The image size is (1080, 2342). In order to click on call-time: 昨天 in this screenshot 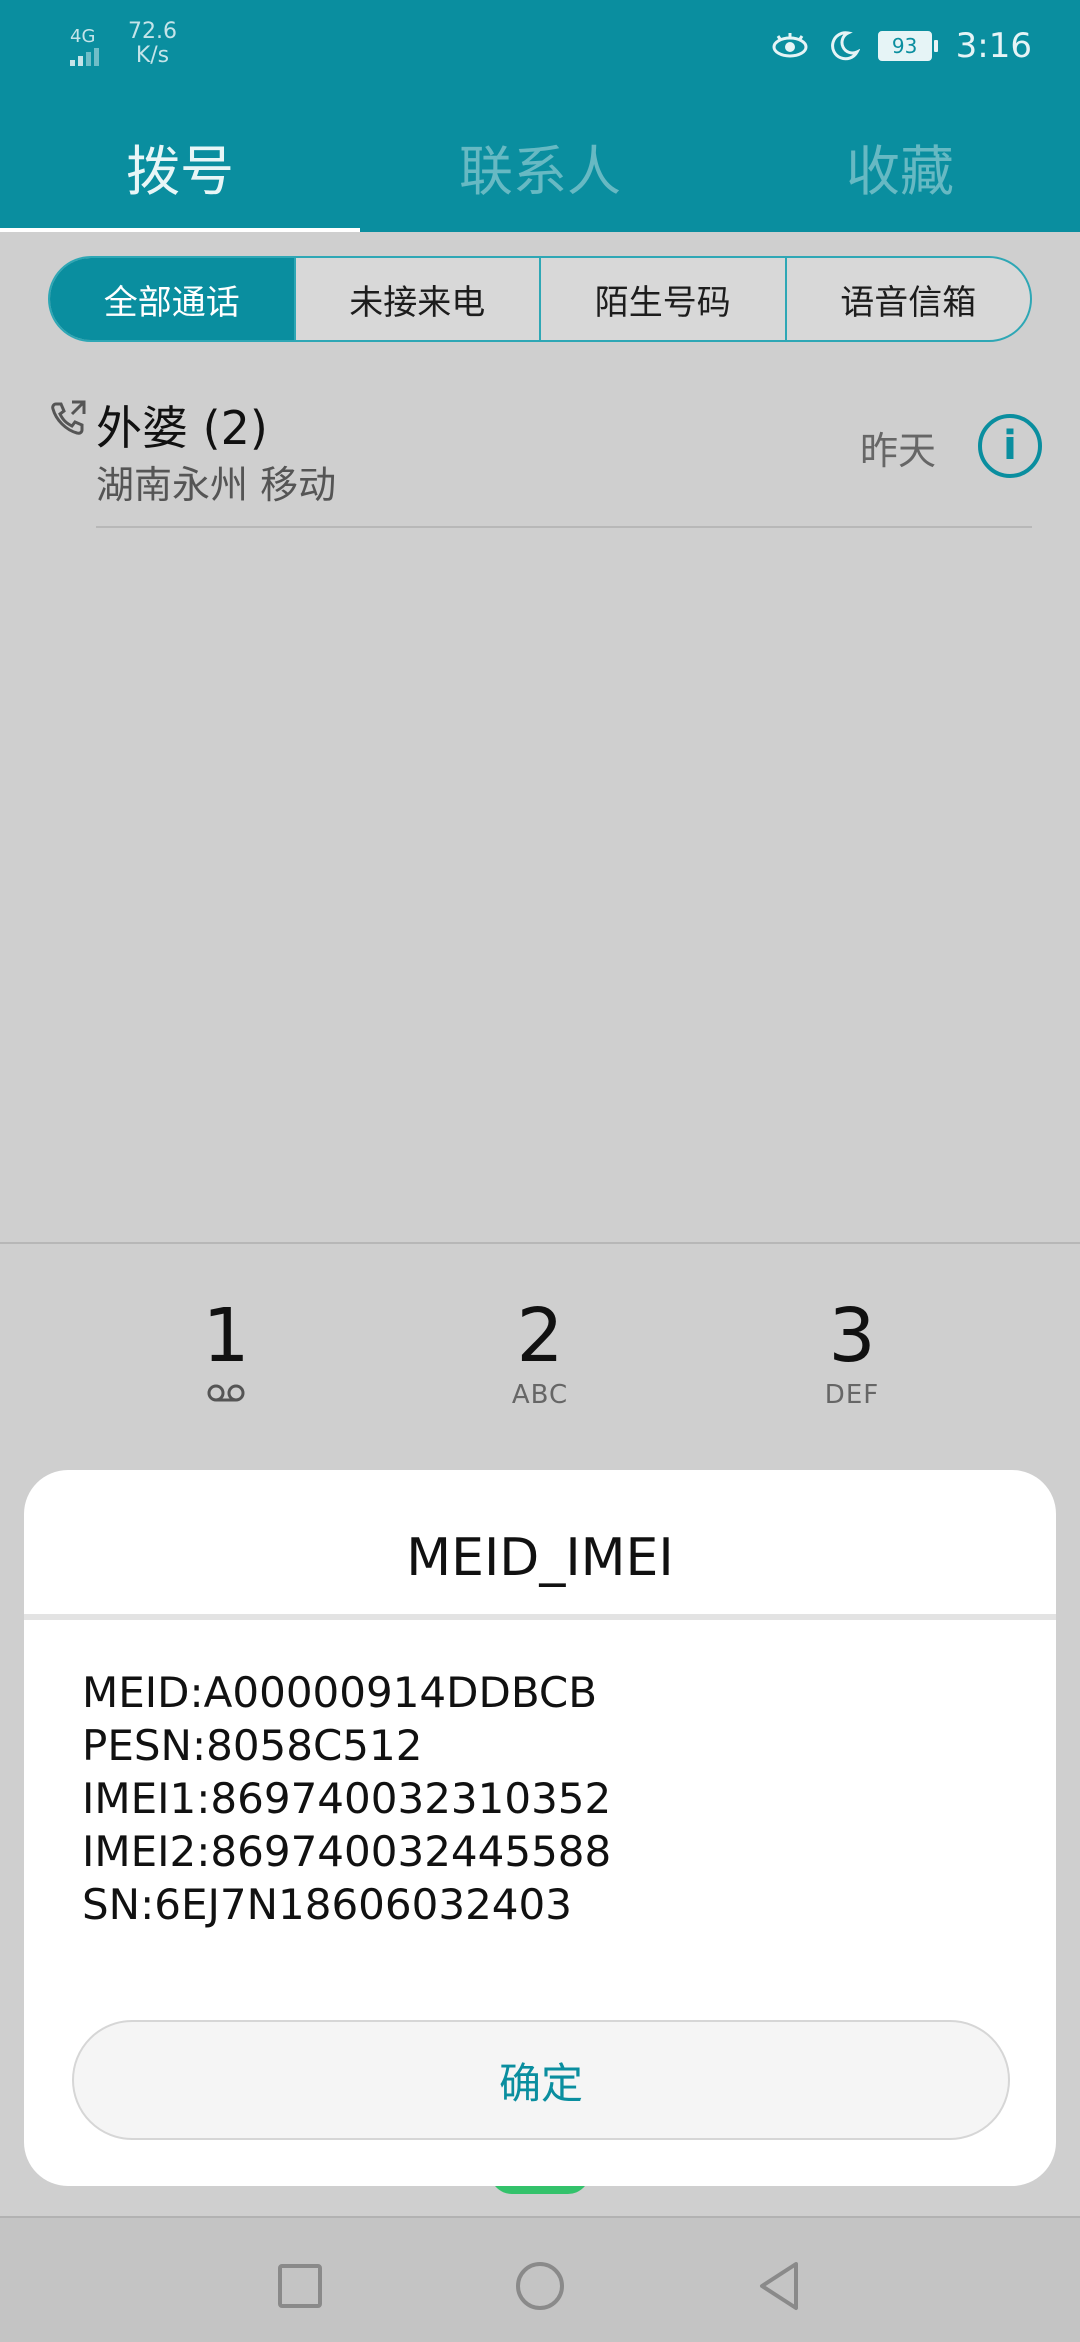, I will do `click(898, 451)`.